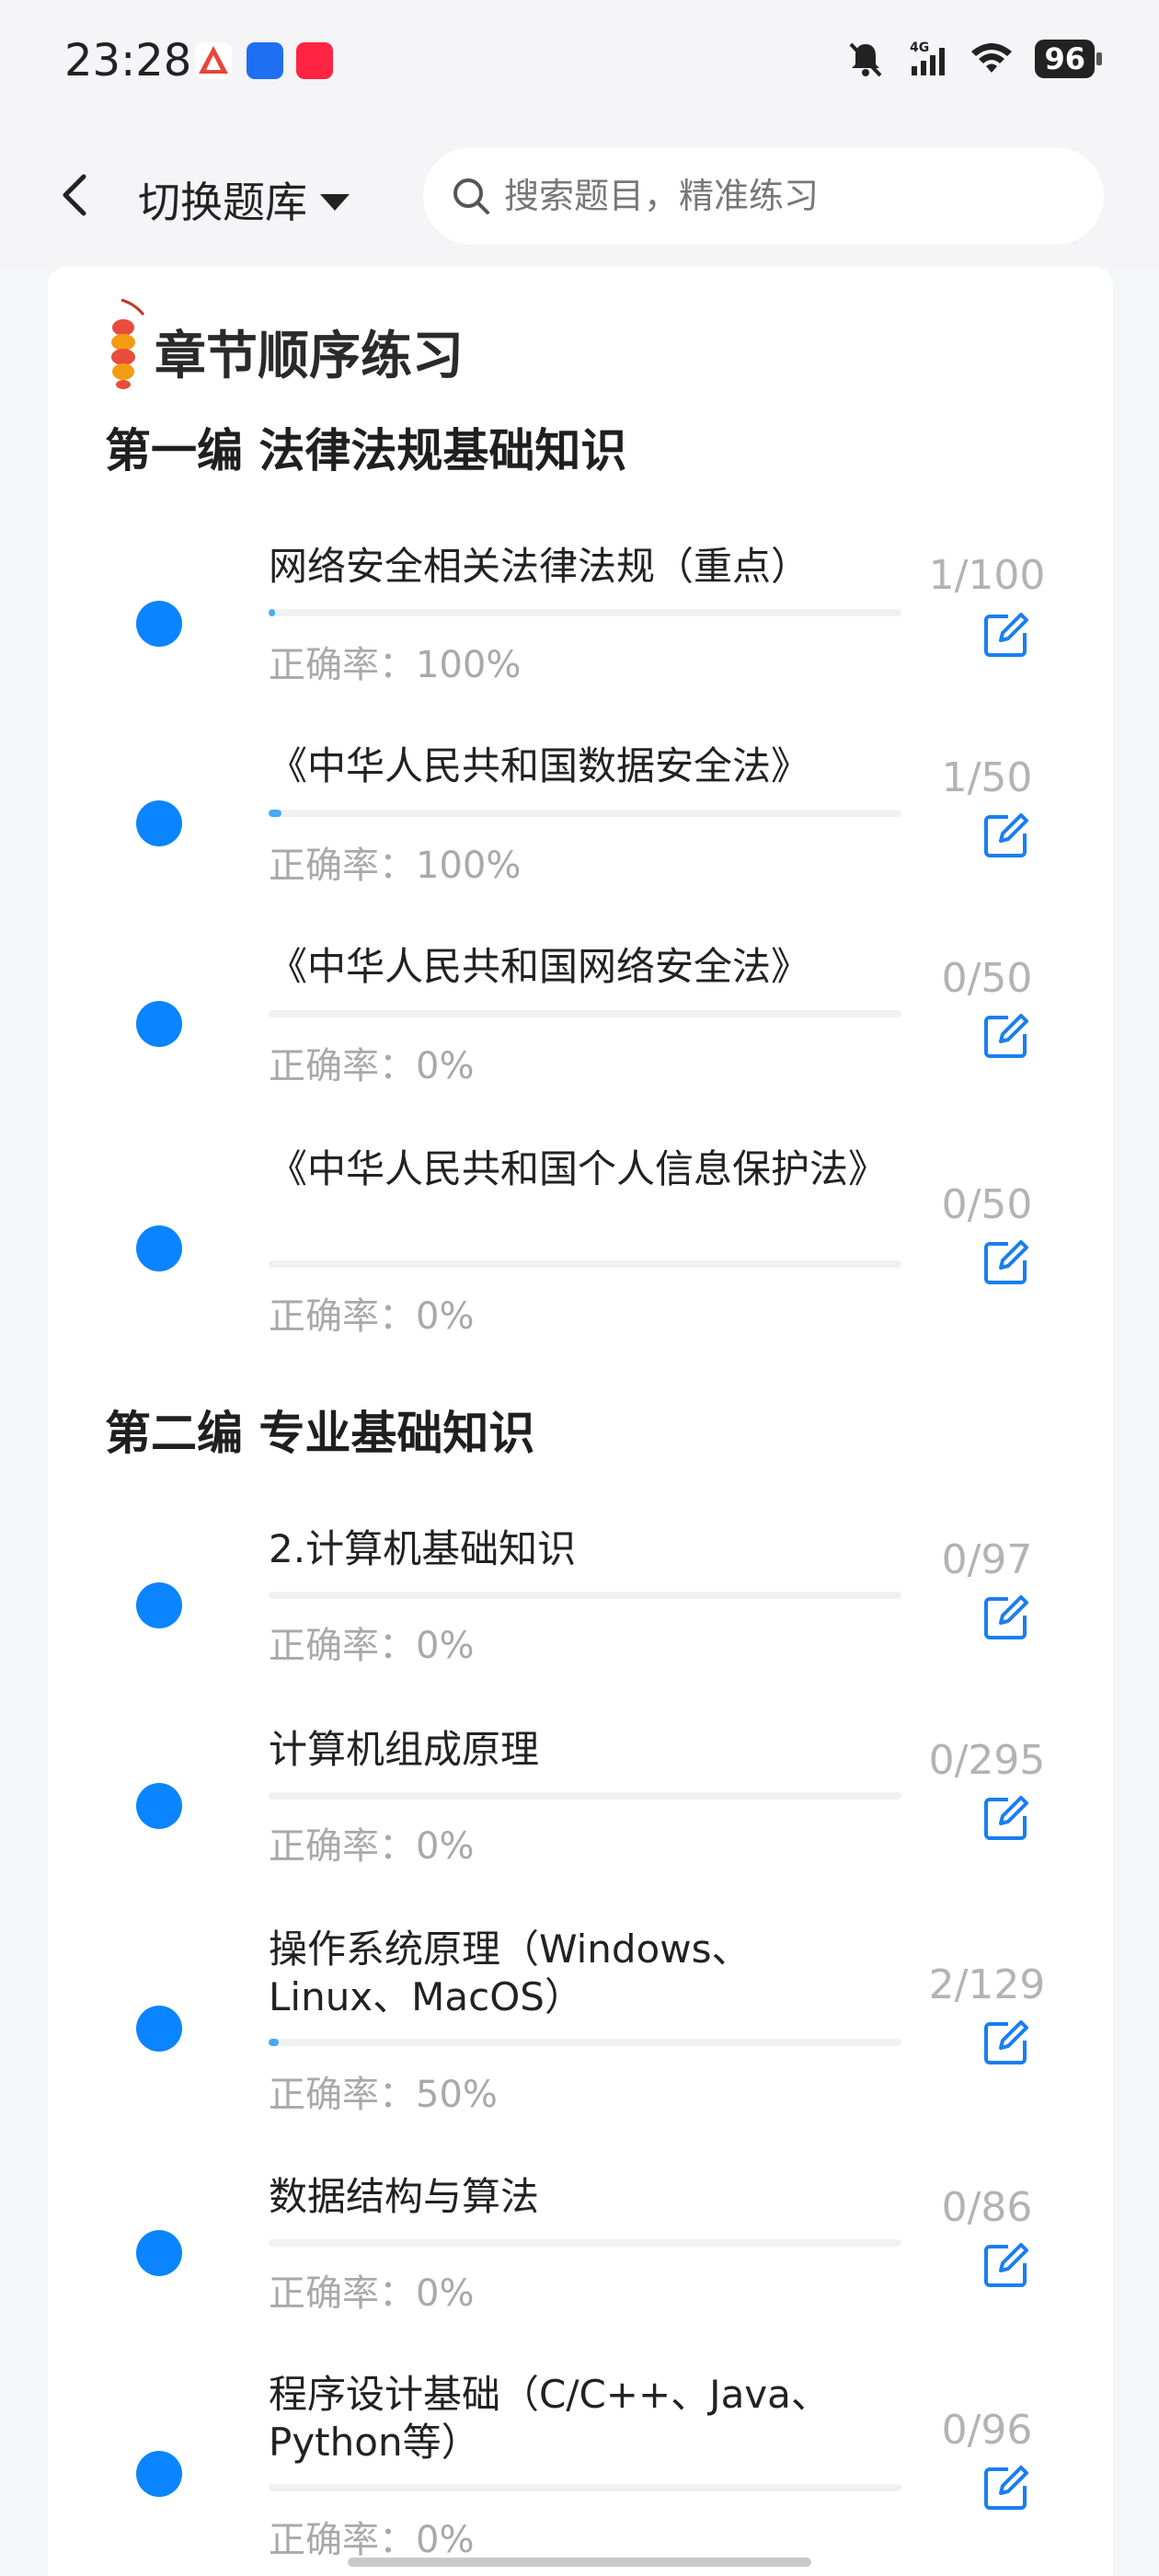 The width and height of the screenshot is (1159, 2576). Describe the element at coordinates (128, 343) in the screenshot. I see `firecracker-icon` at that location.